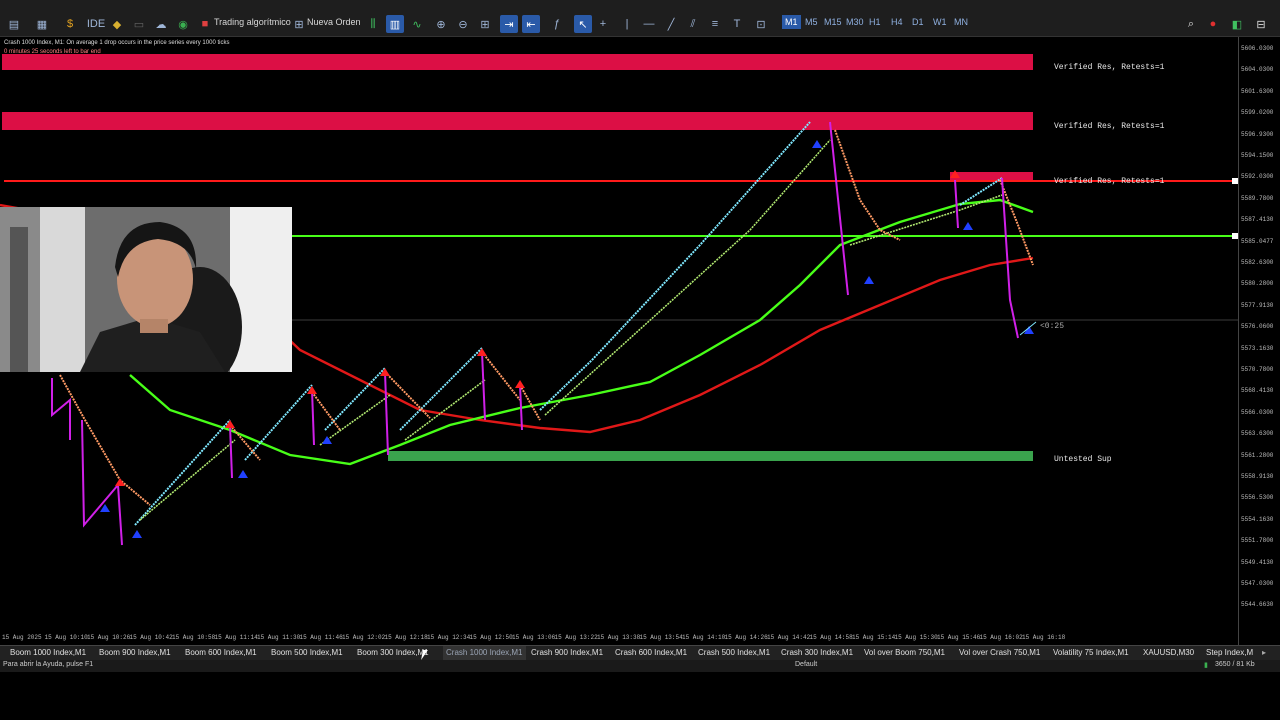 This screenshot has height=720, width=1280. I want to click on timeframe-mn: MN, so click(961, 22).